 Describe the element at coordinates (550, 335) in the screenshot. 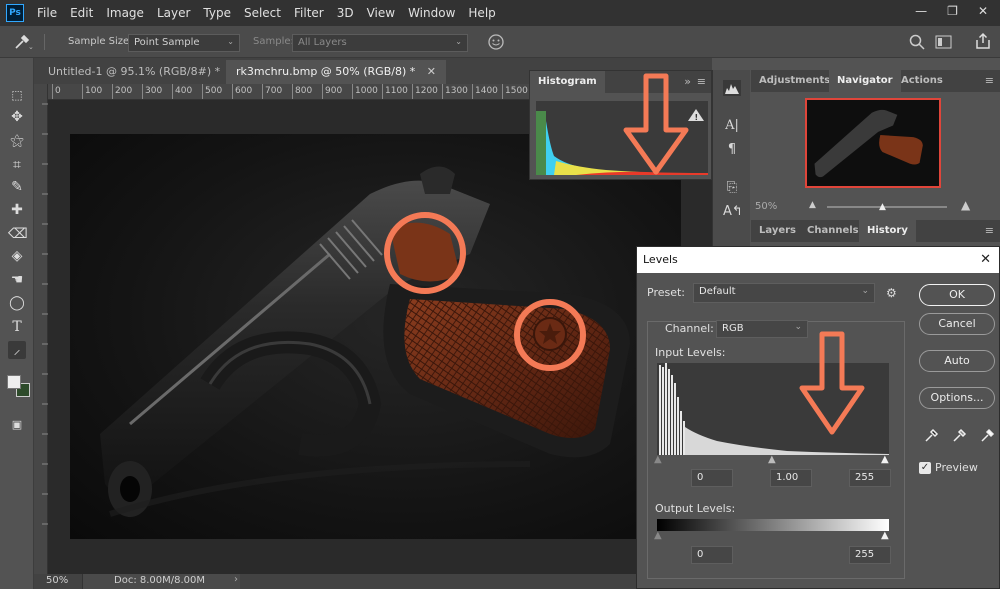

I see `annotation-circle-grip` at that location.